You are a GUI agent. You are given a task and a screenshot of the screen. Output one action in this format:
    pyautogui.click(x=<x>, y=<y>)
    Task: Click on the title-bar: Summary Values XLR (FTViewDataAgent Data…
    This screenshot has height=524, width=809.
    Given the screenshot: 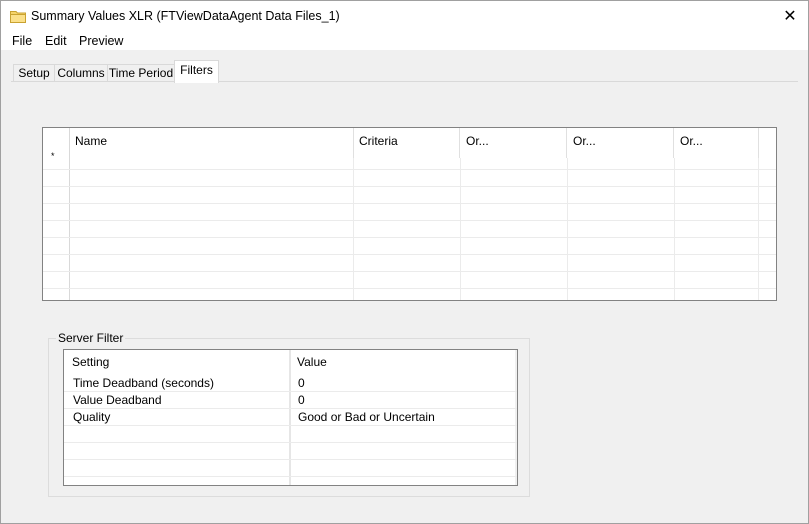 What is the action you would take?
    pyautogui.click(x=404, y=16)
    